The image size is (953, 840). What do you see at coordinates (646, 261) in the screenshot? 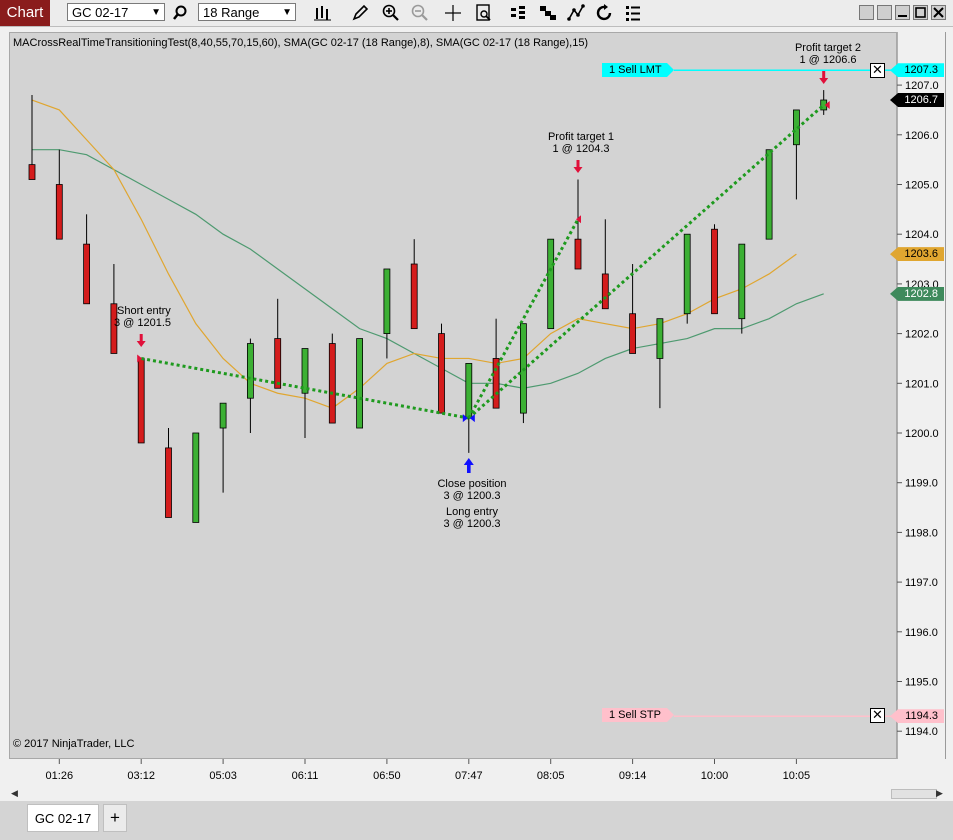
I see `trade-line` at bounding box center [646, 261].